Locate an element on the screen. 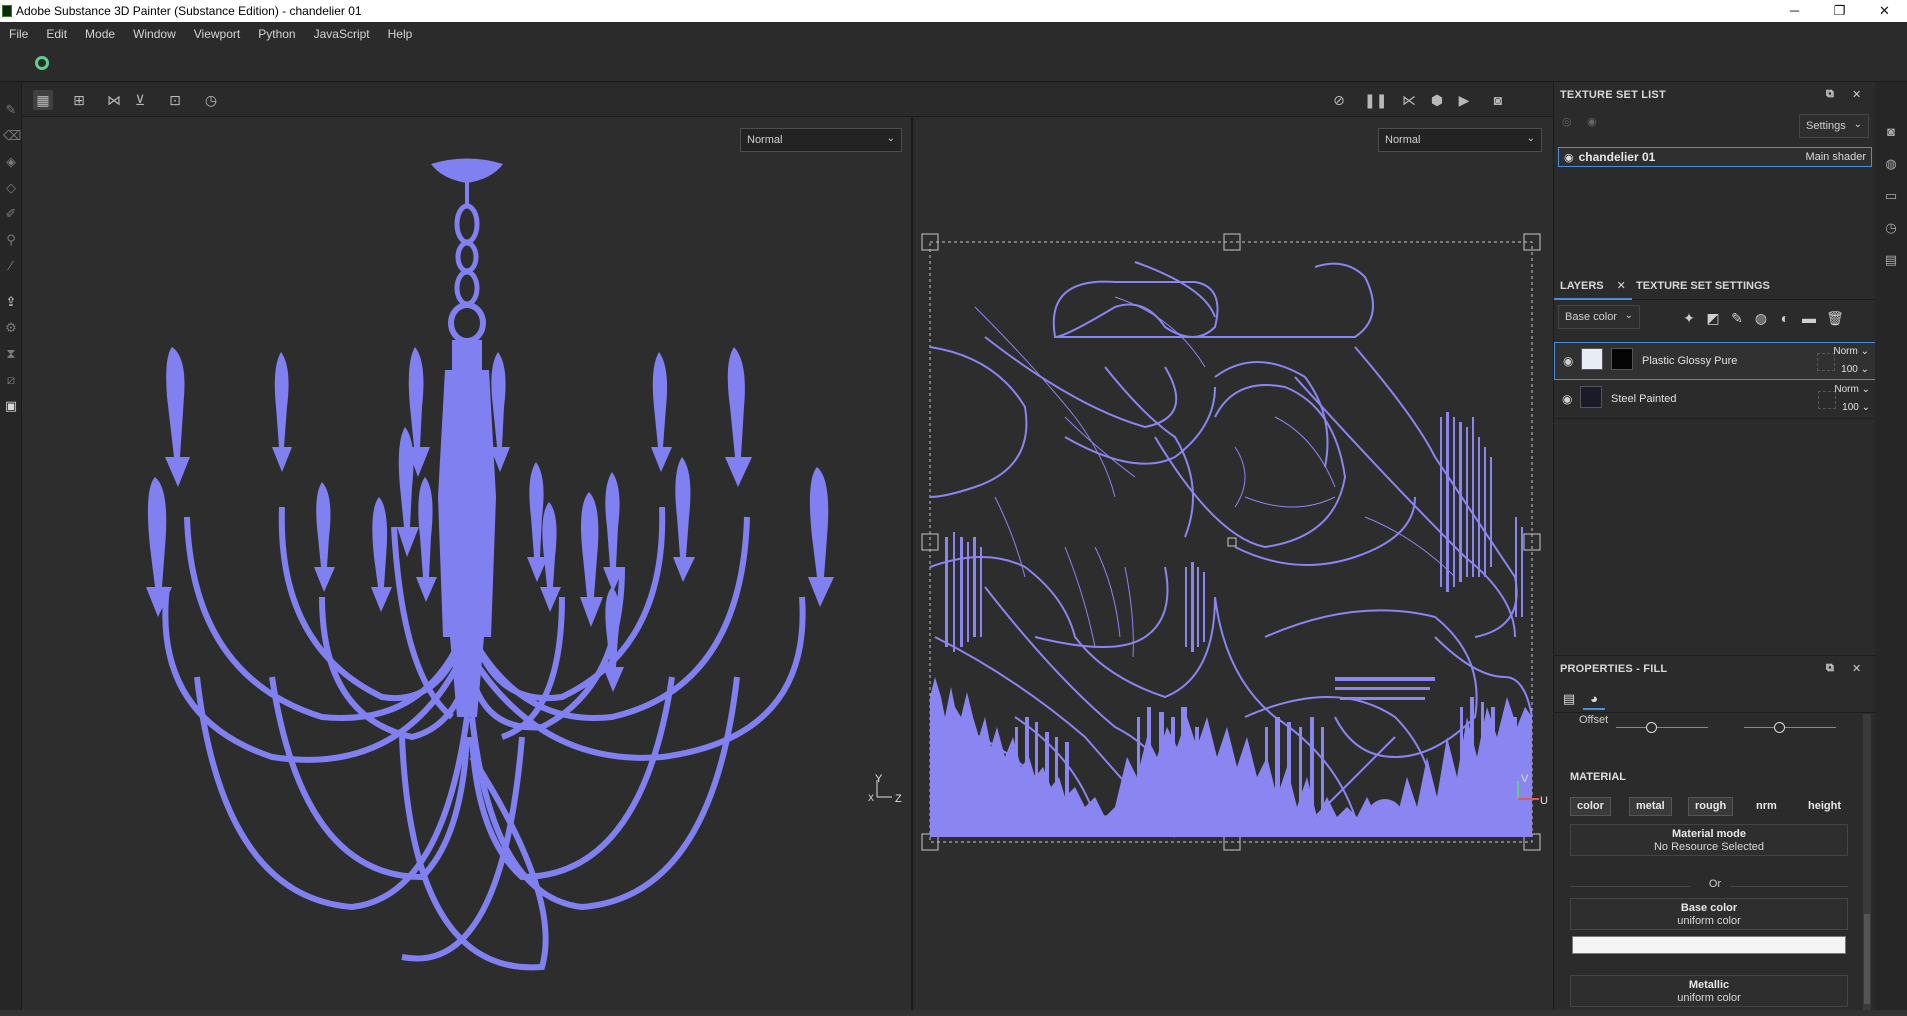 Image resolution: width=1907 pixels, height=1016 pixels. menu-help: Help is located at coordinates (400, 34).